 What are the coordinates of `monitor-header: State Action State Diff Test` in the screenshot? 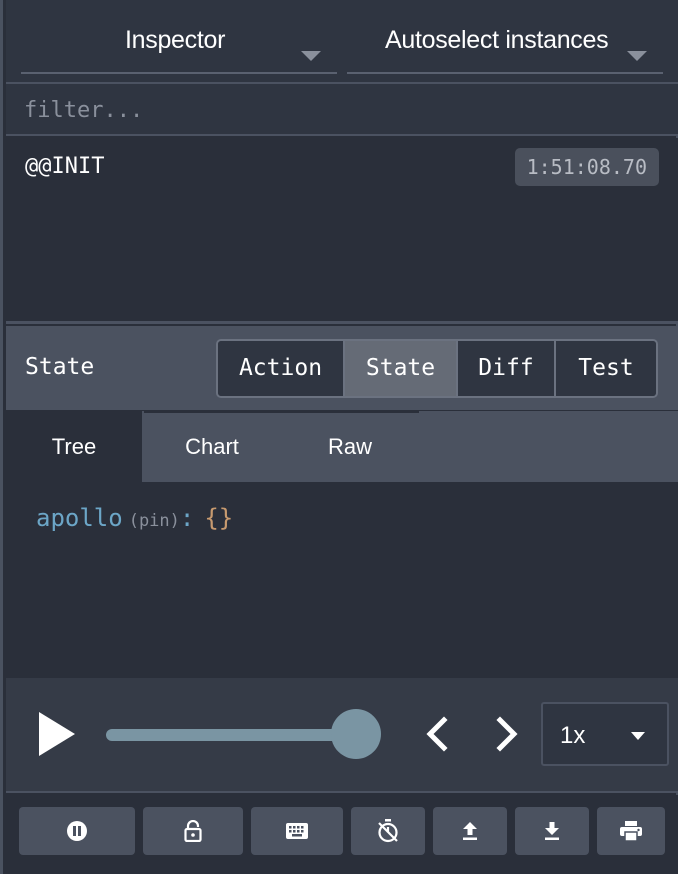 It's located at (342, 369).